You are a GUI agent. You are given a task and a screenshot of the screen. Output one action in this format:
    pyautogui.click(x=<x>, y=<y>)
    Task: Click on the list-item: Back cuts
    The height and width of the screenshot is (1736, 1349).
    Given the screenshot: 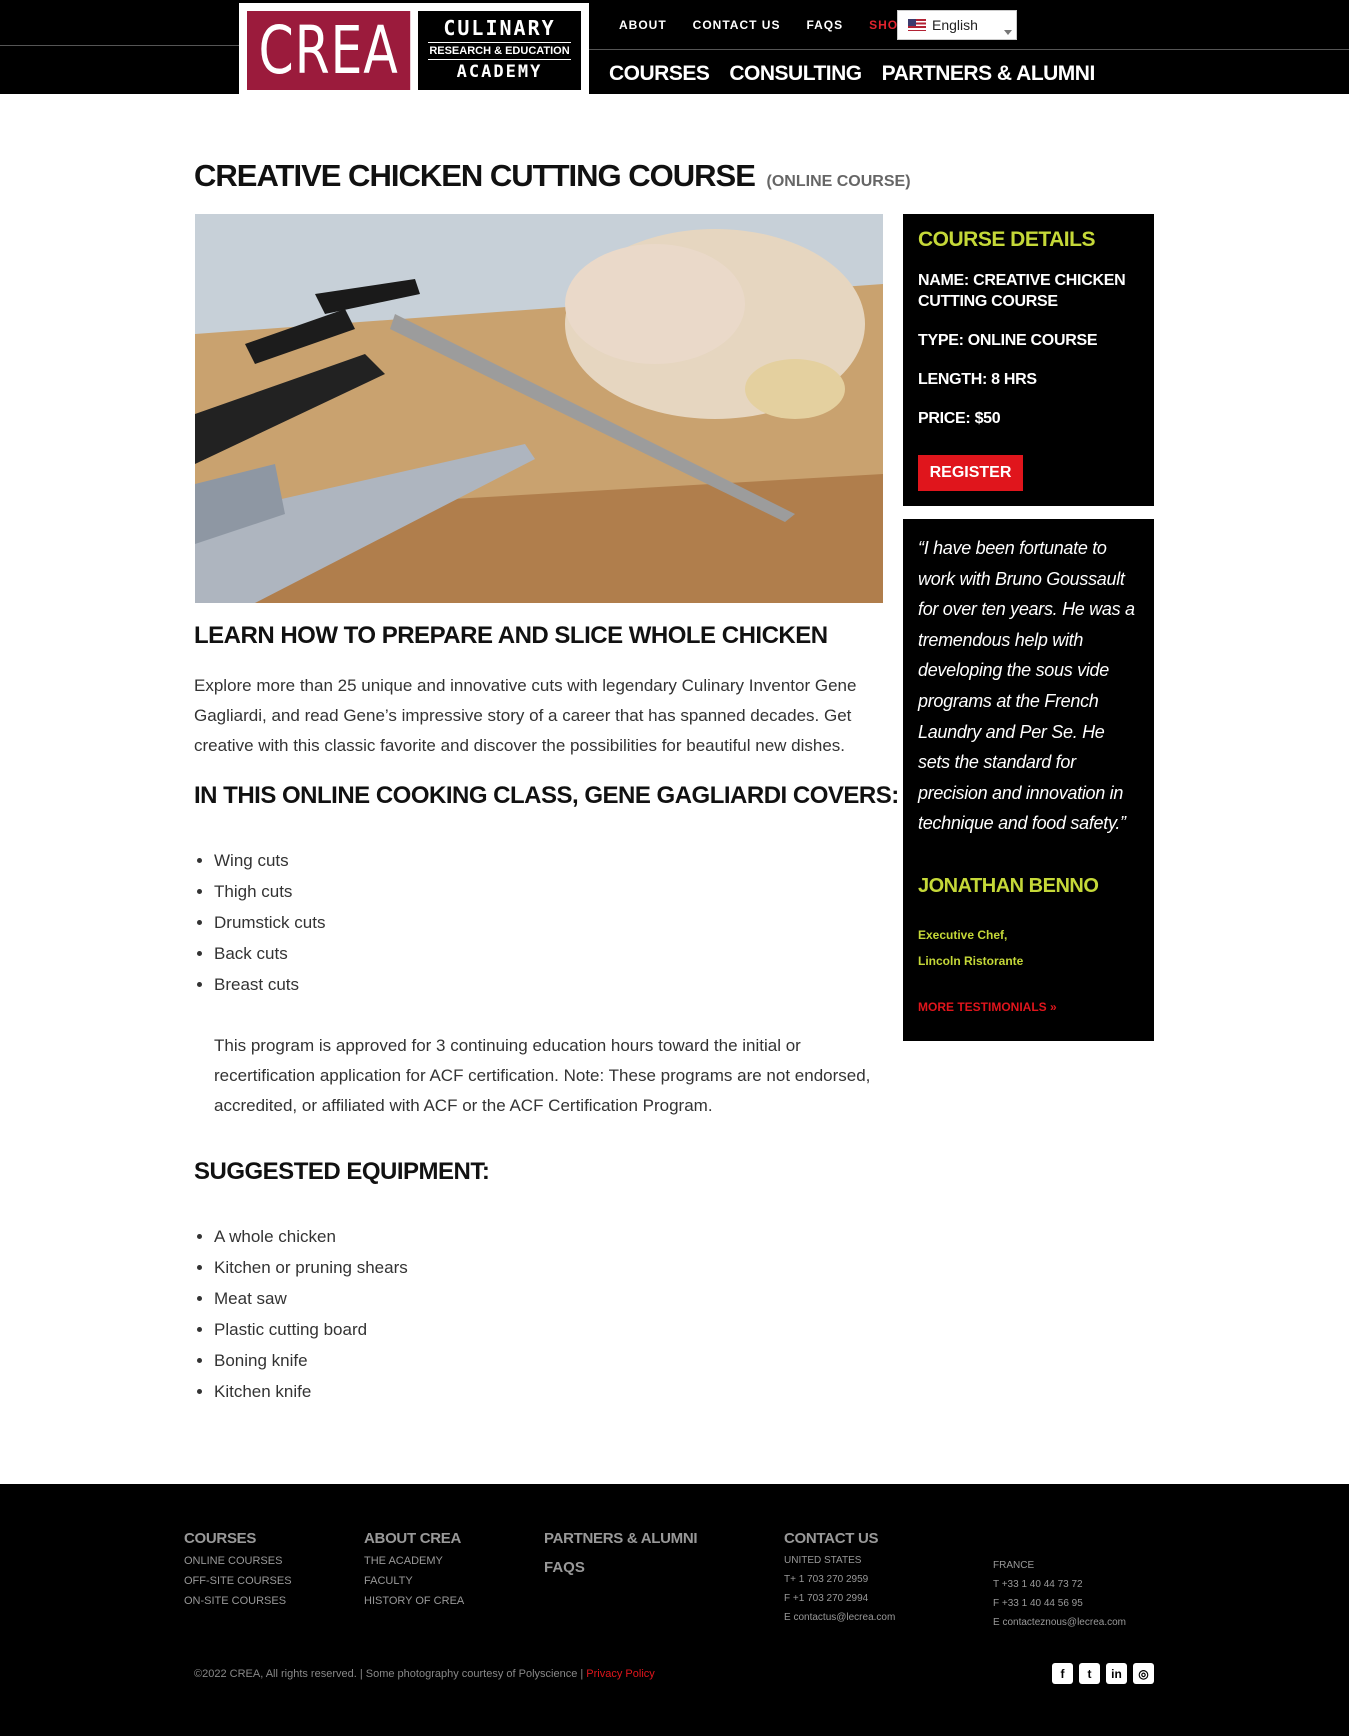 What is the action you would take?
    pyautogui.click(x=269, y=953)
    